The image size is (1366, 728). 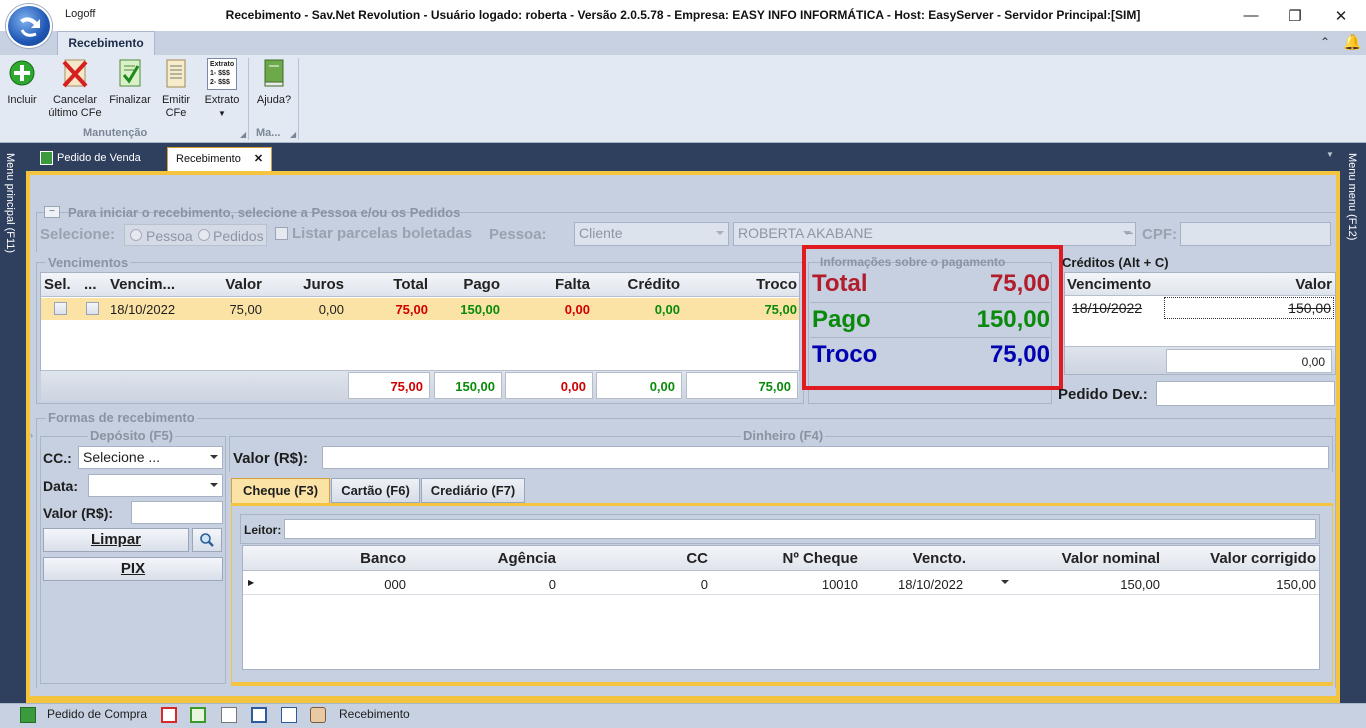 I want to click on extrato-button: Extrato 1- $$$ 2- $$$ Extrato ▼, so click(x=222, y=89).